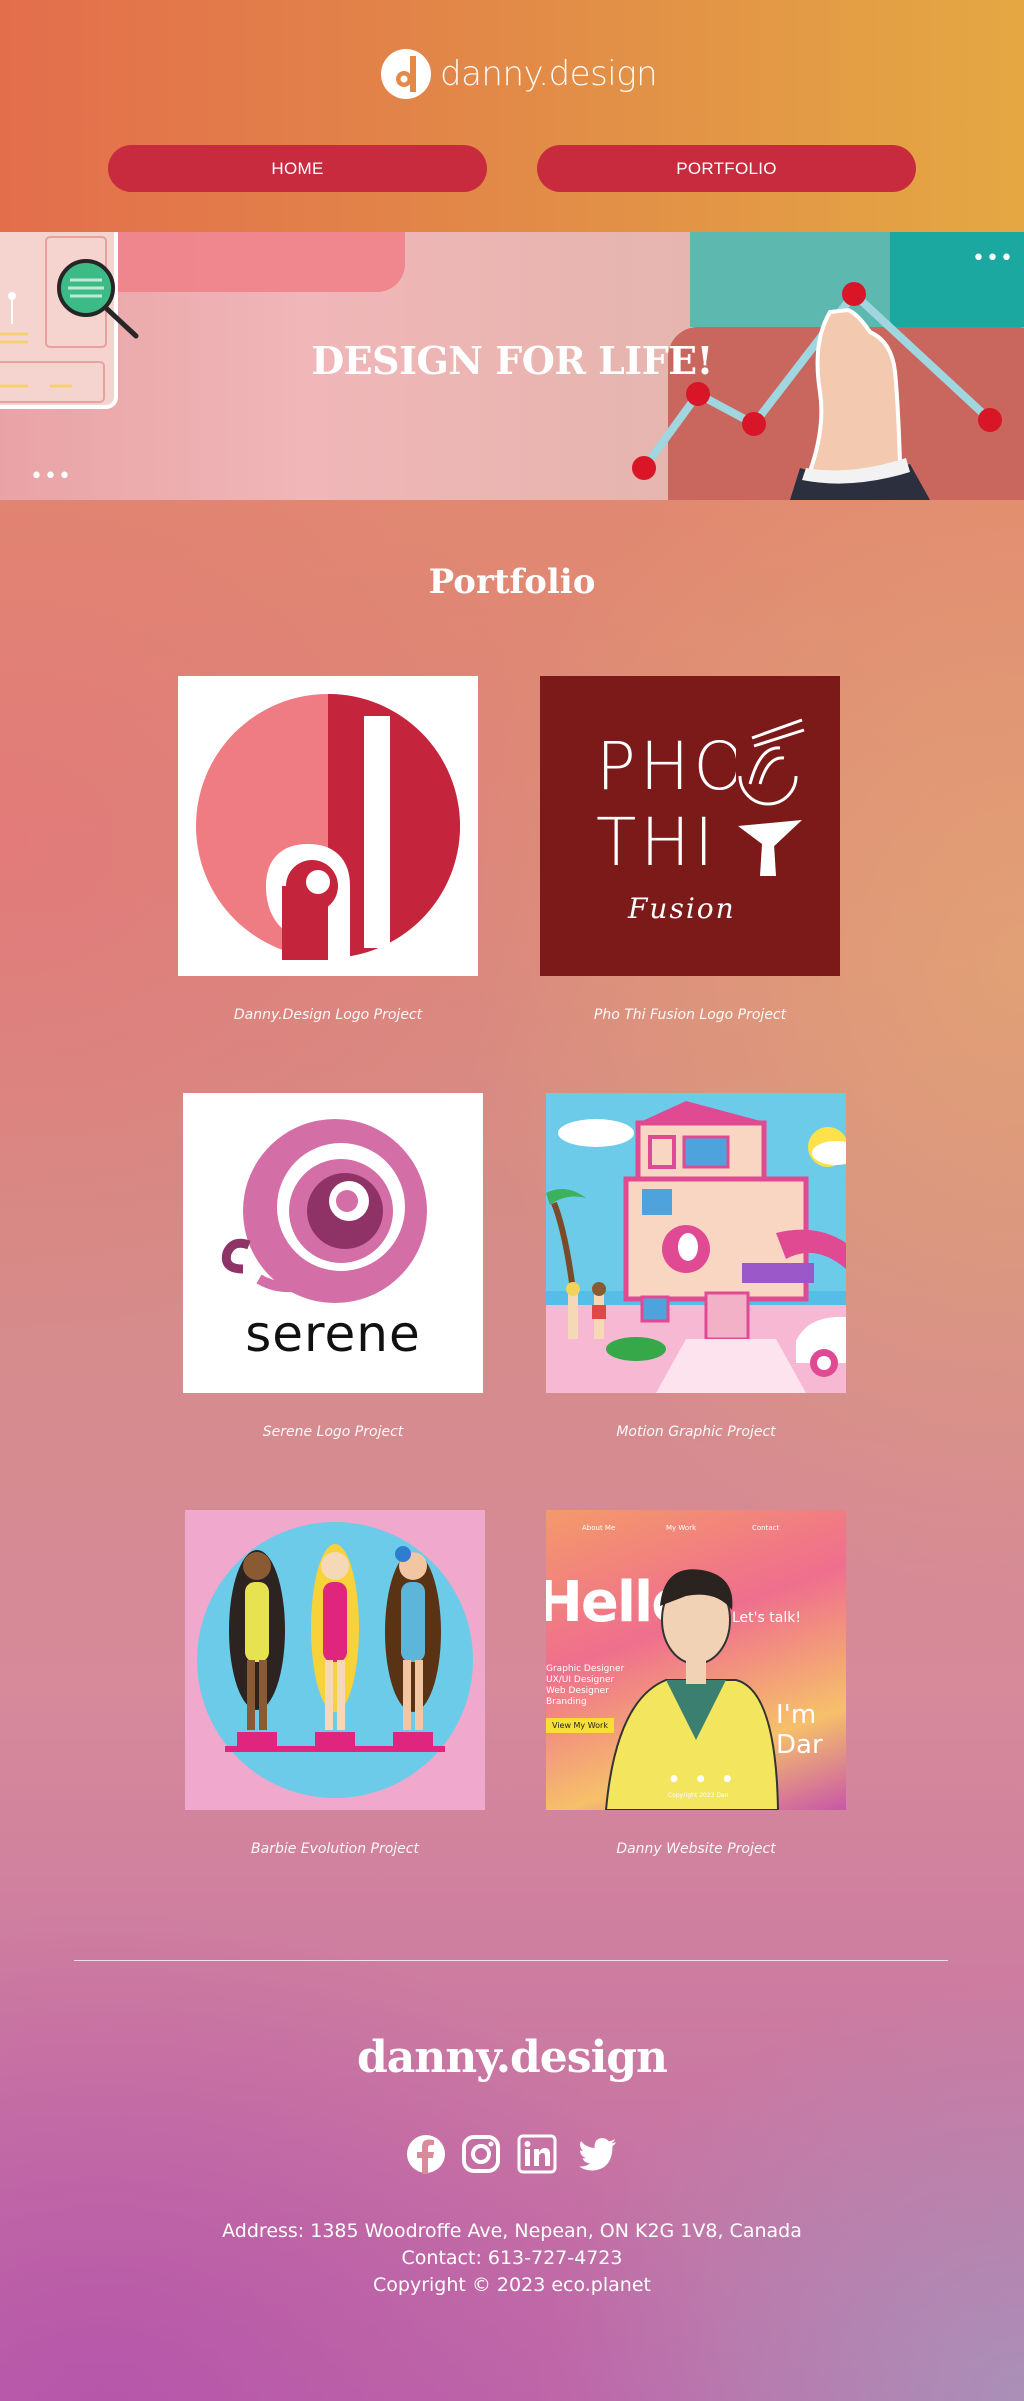  I want to click on website-lets-talk: Let's talk!, so click(766, 1618).